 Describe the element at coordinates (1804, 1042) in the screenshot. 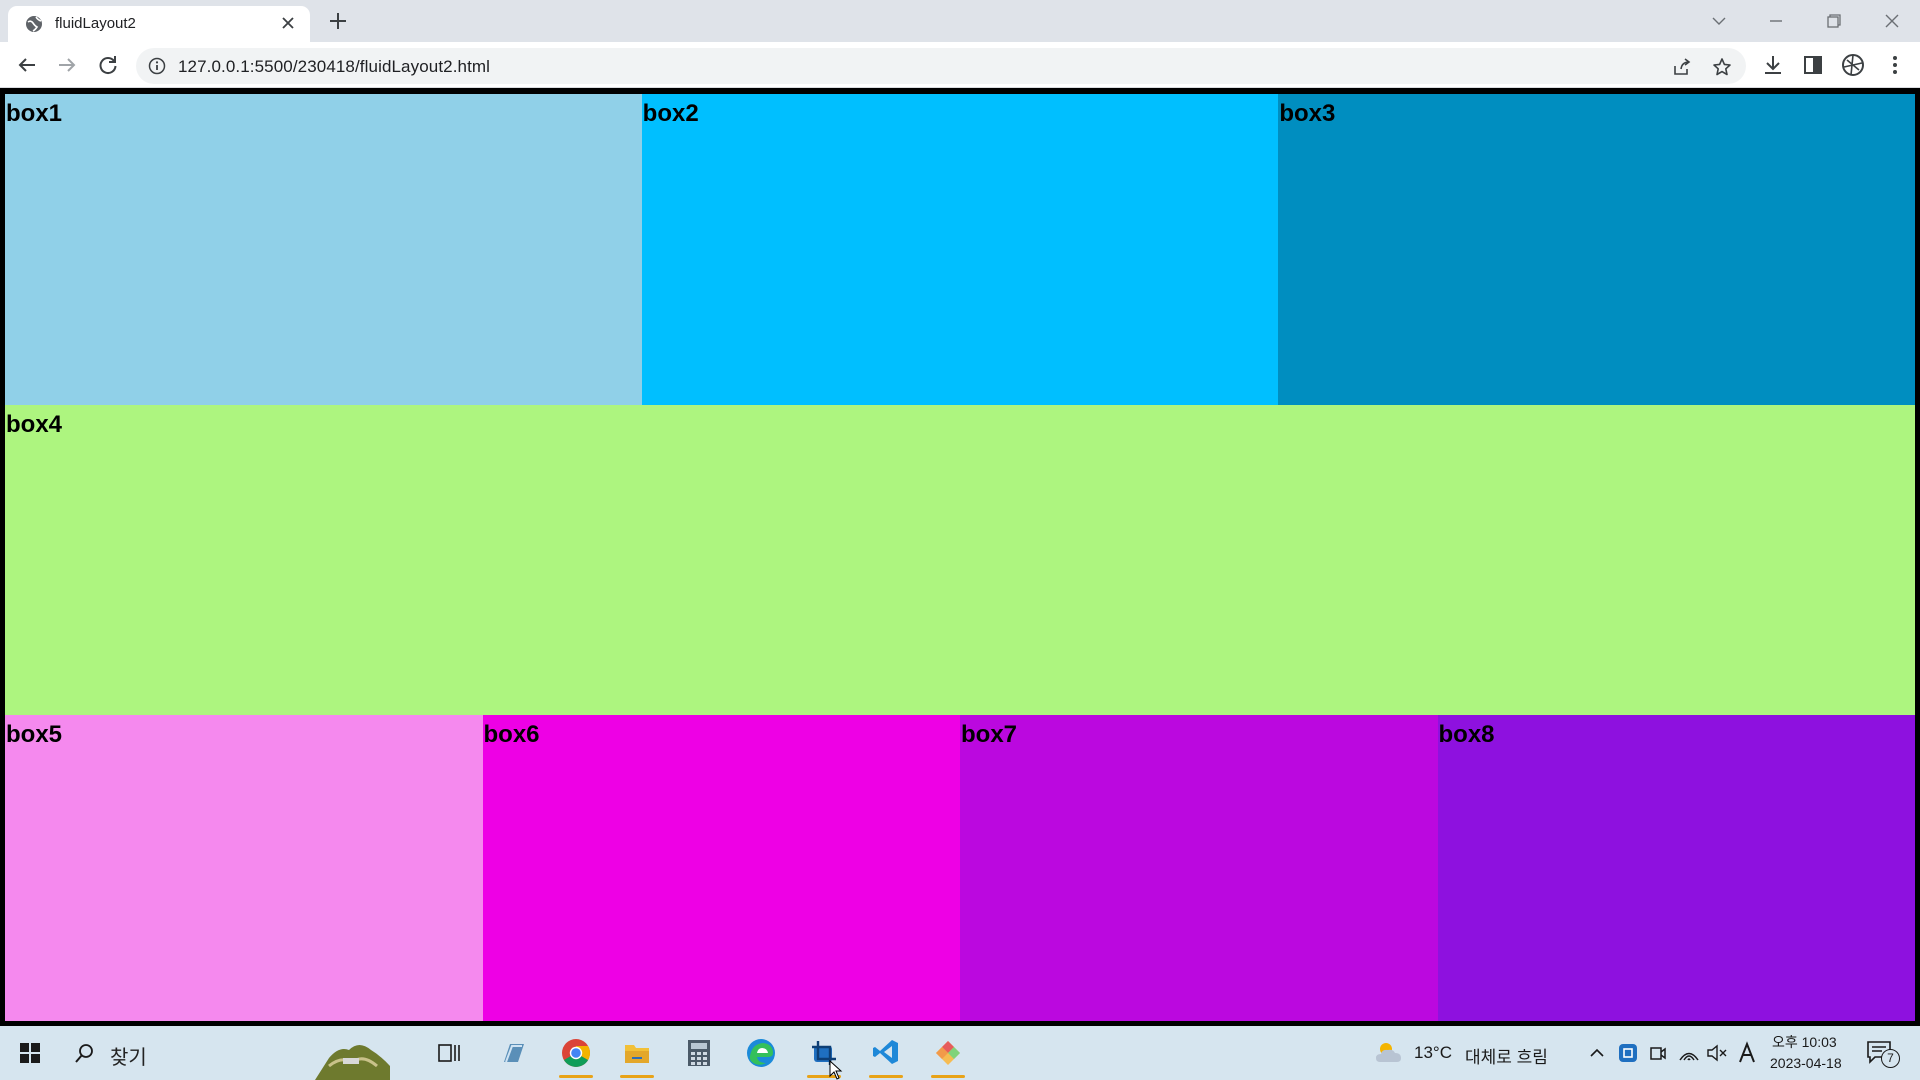

I see `clock-time: 오후 10:03` at that location.